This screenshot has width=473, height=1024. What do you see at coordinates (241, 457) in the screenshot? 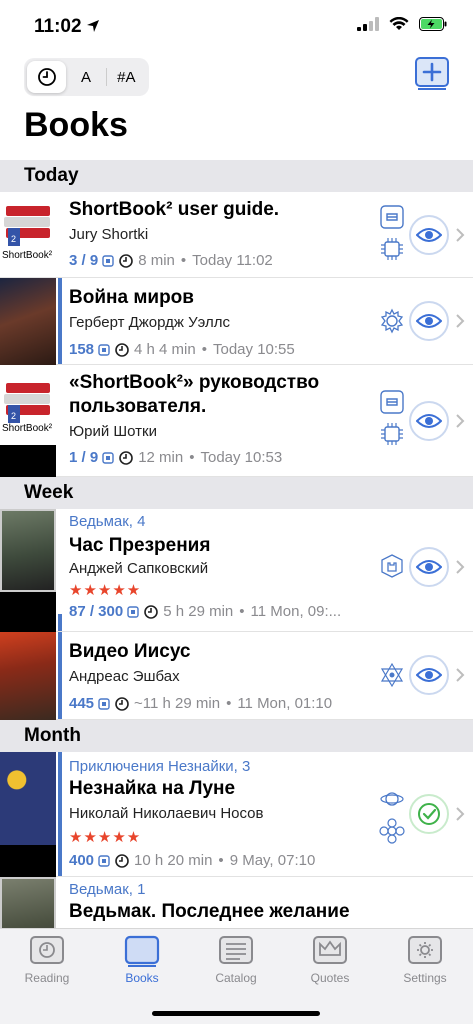
I see `last-read-date: Today 10:53` at bounding box center [241, 457].